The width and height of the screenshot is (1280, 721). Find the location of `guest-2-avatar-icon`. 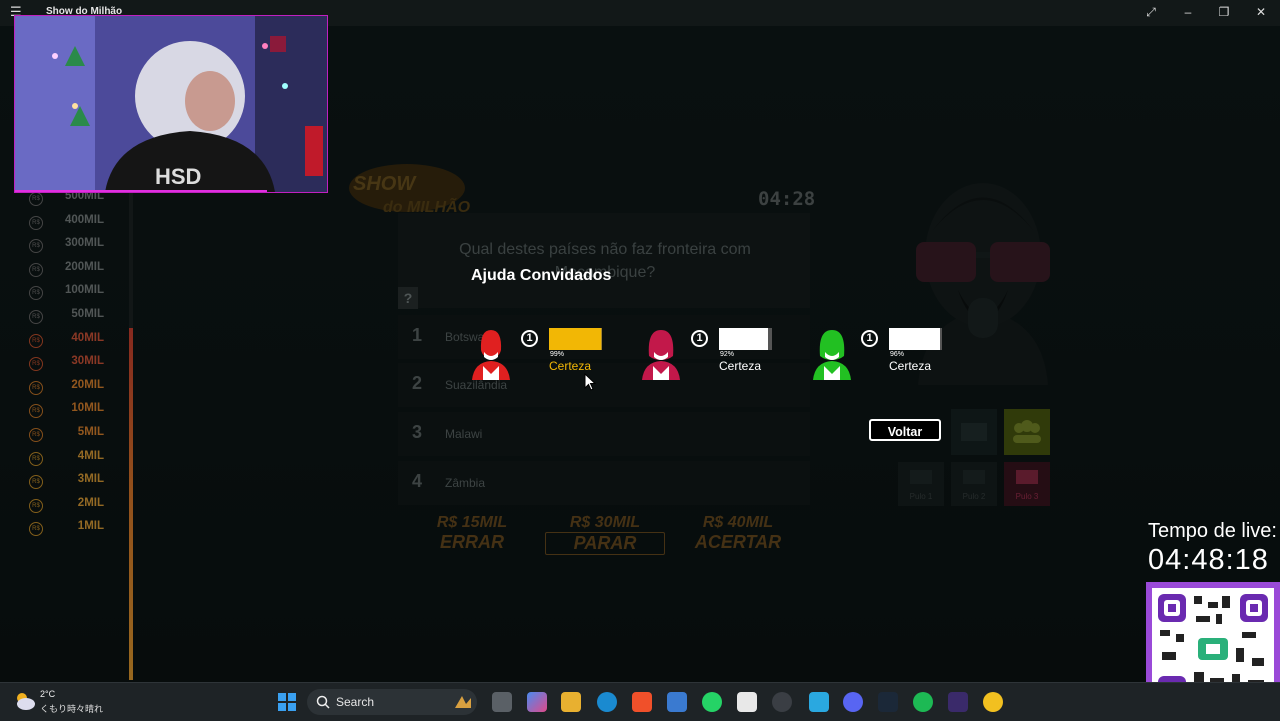

guest-2-avatar-icon is located at coordinates (661, 355).